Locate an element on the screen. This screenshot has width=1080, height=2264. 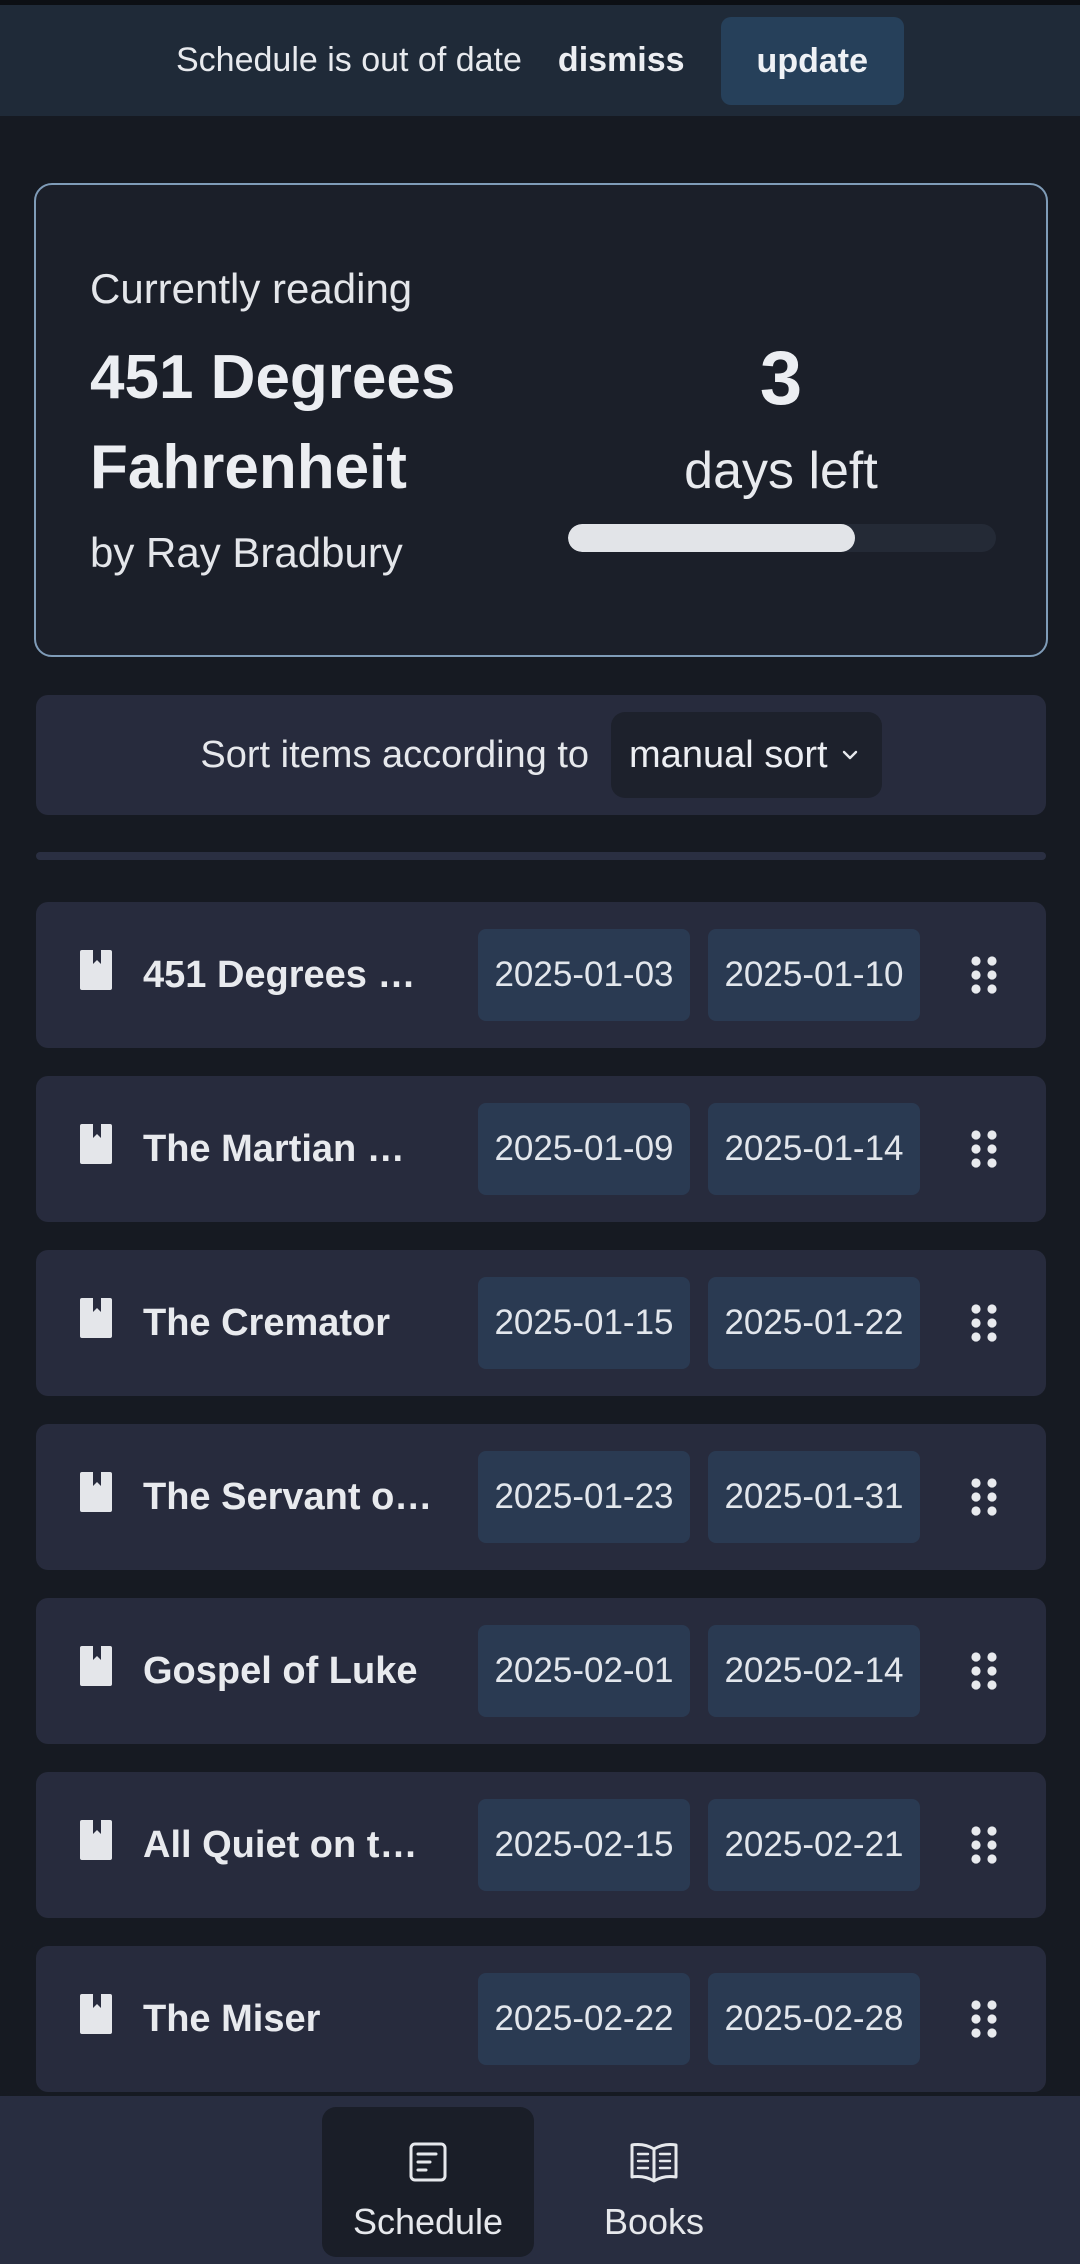
end-date-chip: 2025-02-21 is located at coordinates (814, 1845).